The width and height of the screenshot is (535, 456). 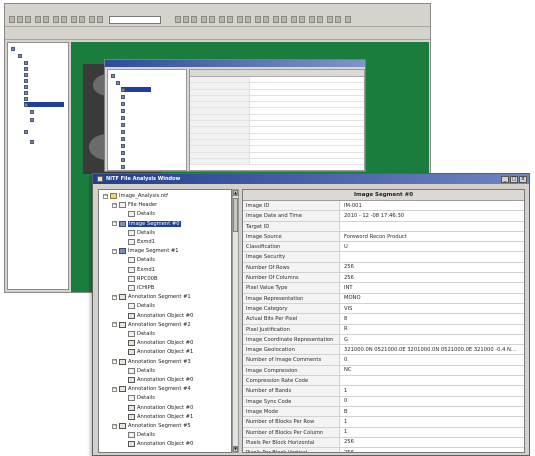 What do you see at coordinates (157, 352) in the screenshot?
I see `tree-node: Annotation Object #1` at bounding box center [157, 352].